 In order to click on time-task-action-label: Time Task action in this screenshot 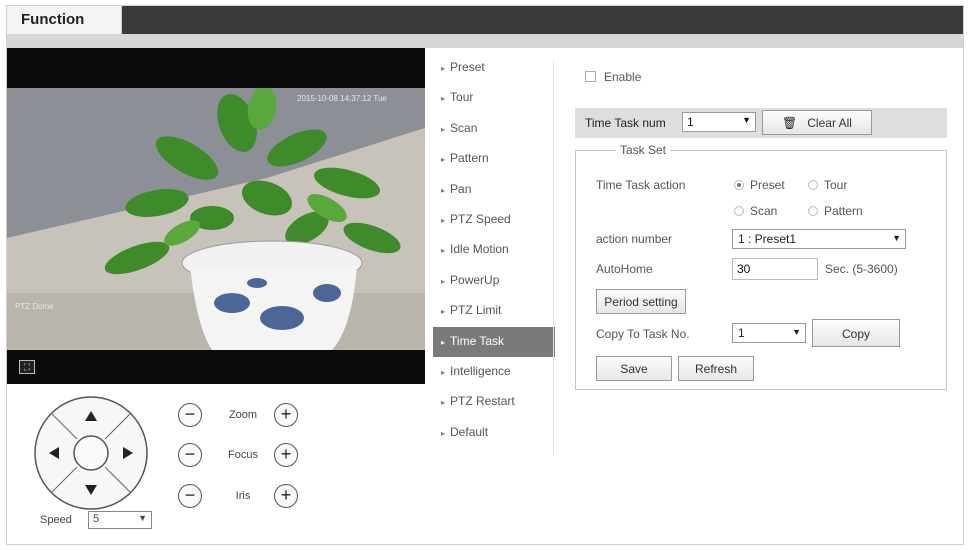, I will do `click(641, 185)`.